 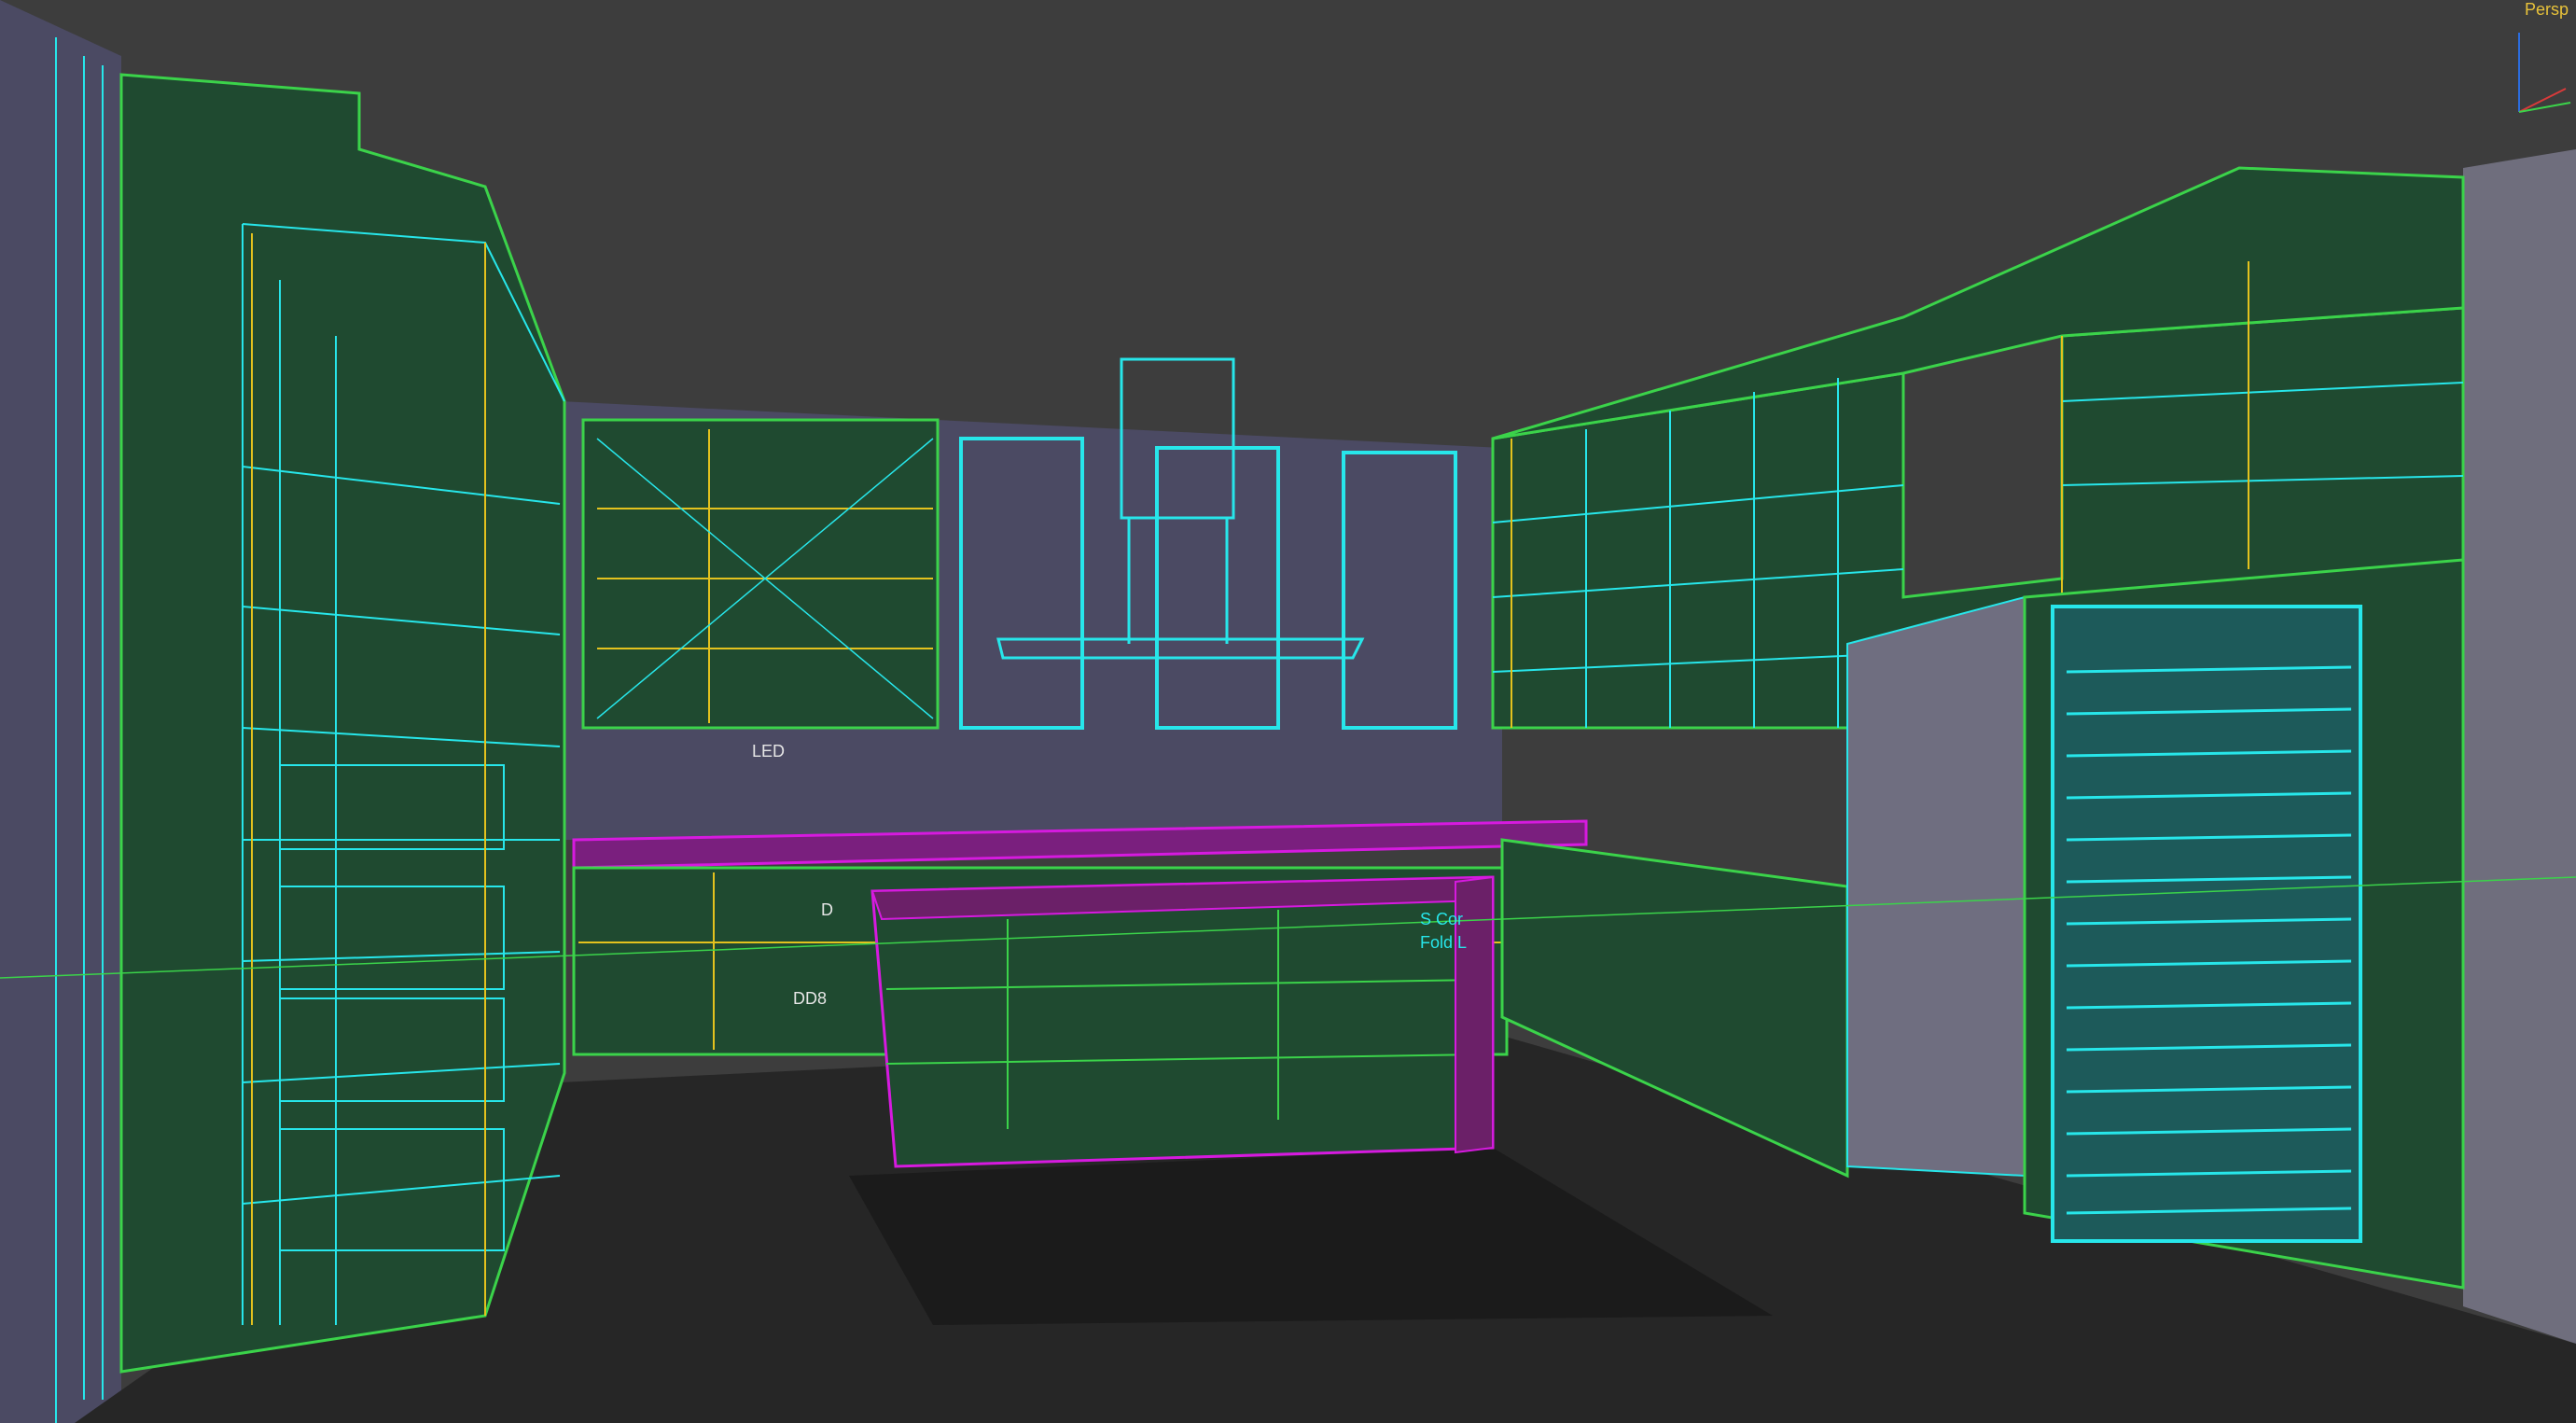 I want to click on right-wall, so click(x=2519, y=746).